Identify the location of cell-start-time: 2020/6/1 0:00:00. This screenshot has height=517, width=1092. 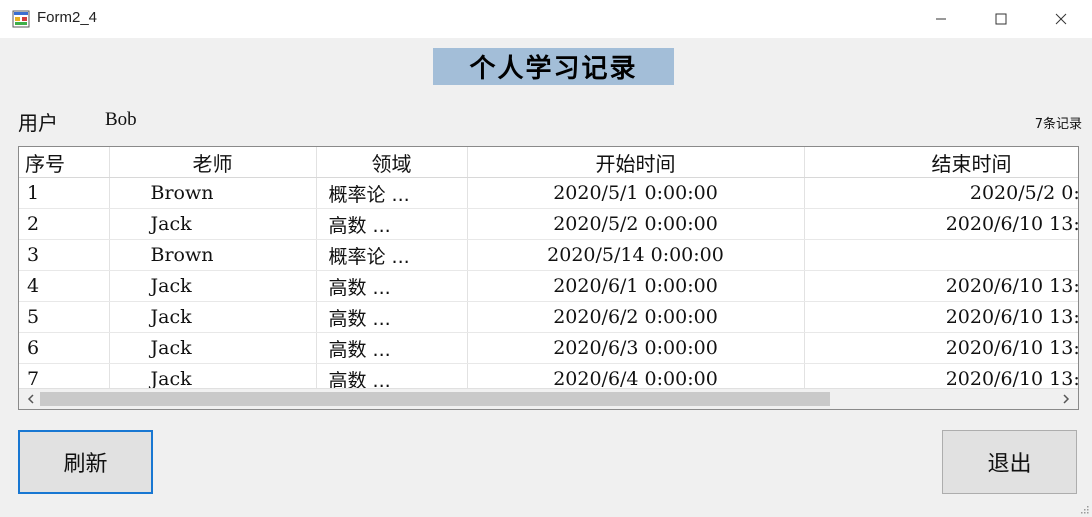
(636, 286).